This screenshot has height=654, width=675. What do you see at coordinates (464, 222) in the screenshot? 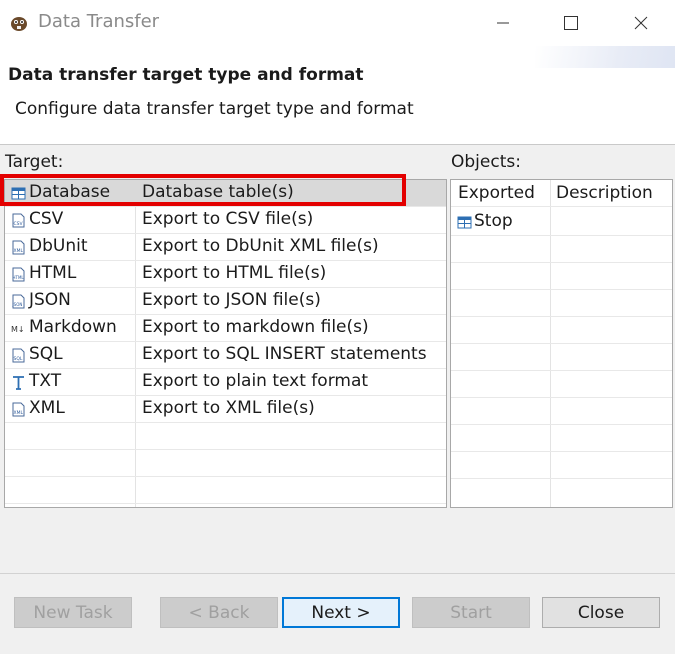
I see `table-icon` at bounding box center [464, 222].